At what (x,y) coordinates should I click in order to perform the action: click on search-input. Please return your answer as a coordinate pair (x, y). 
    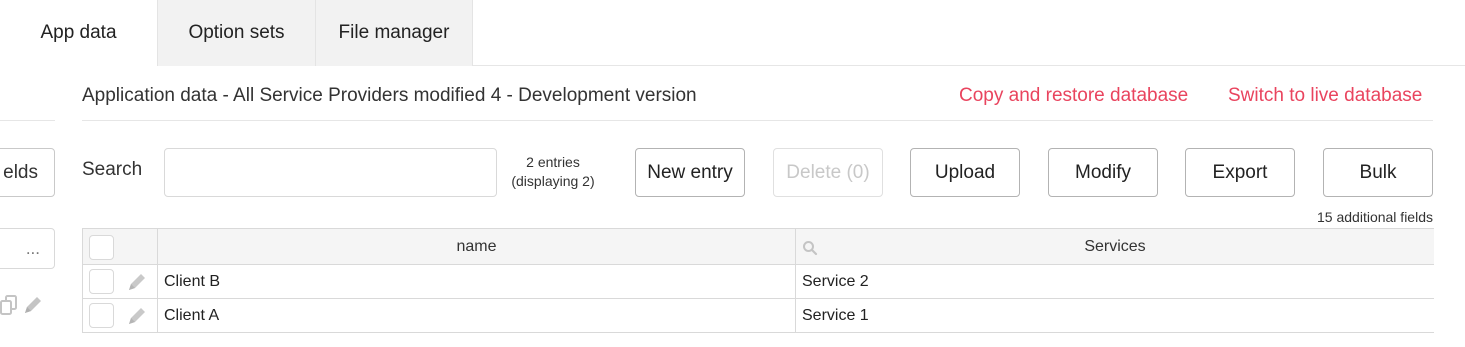
    Looking at the image, I should click on (330, 172).